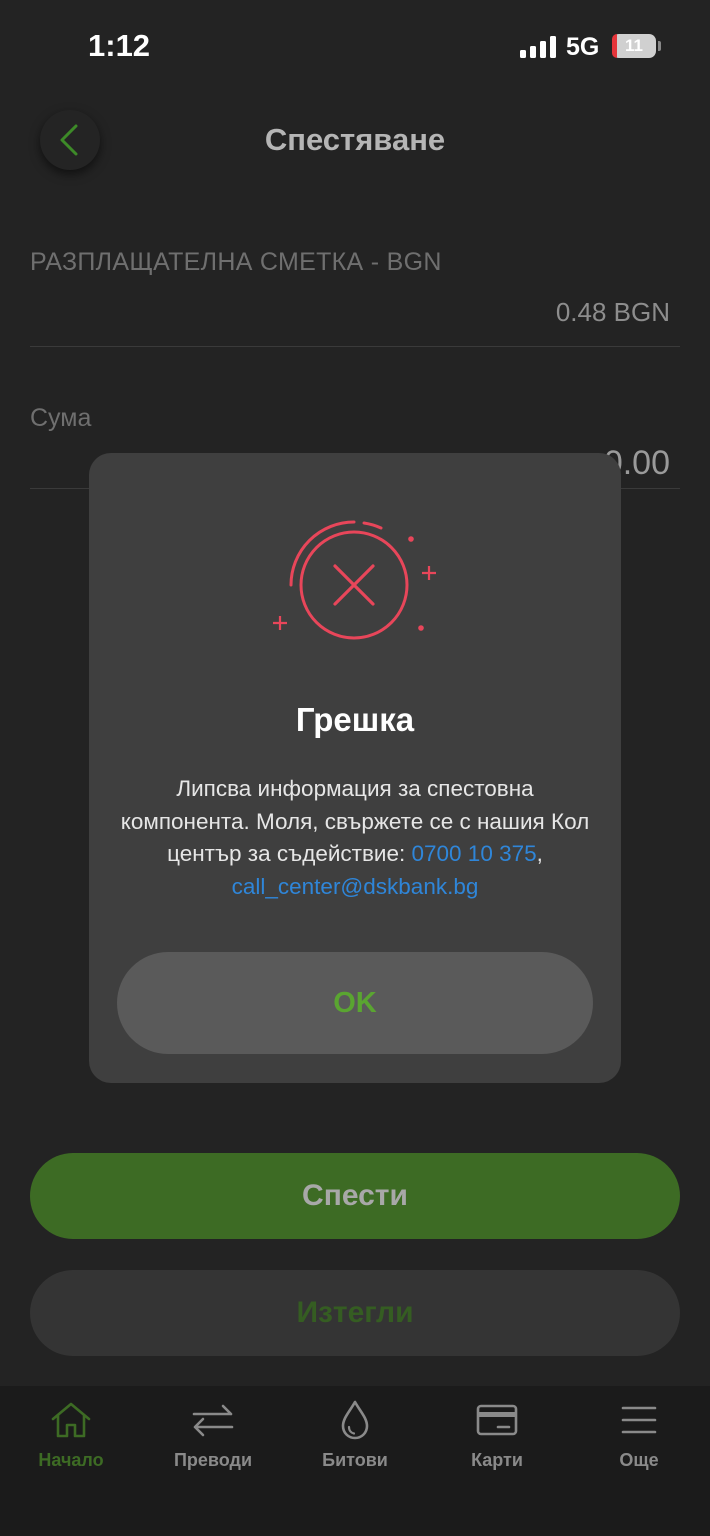  I want to click on dialog-title: Грешка, so click(355, 719).